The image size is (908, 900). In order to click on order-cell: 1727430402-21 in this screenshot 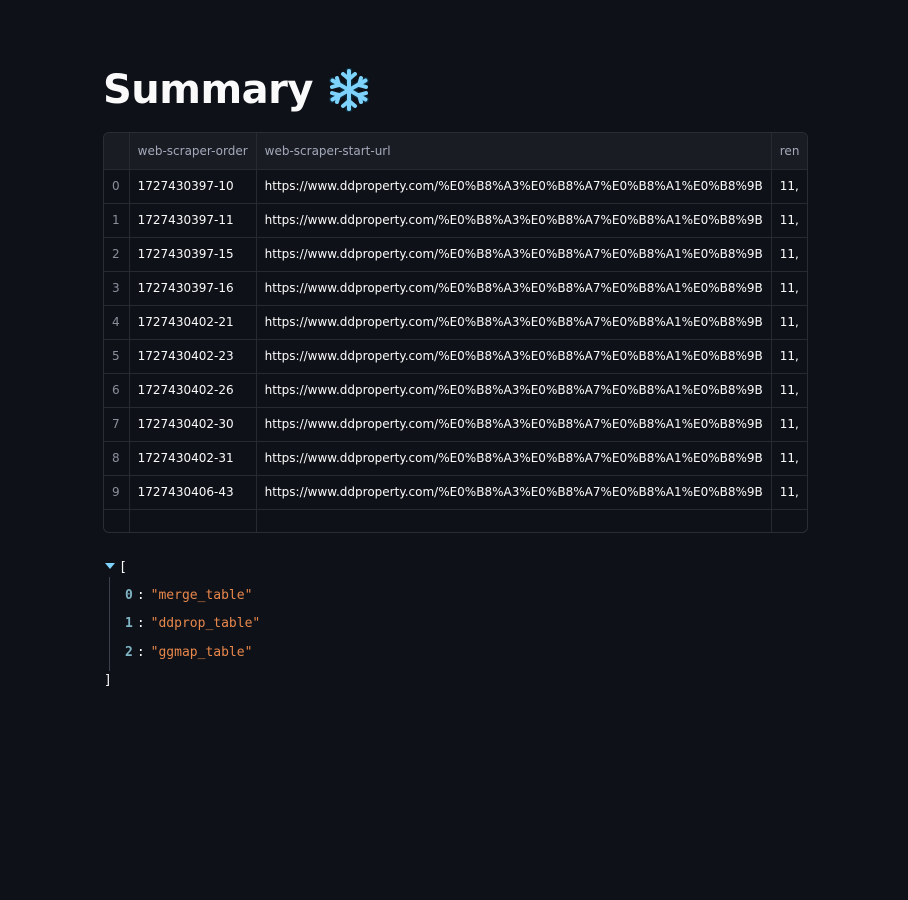, I will do `click(193, 322)`.